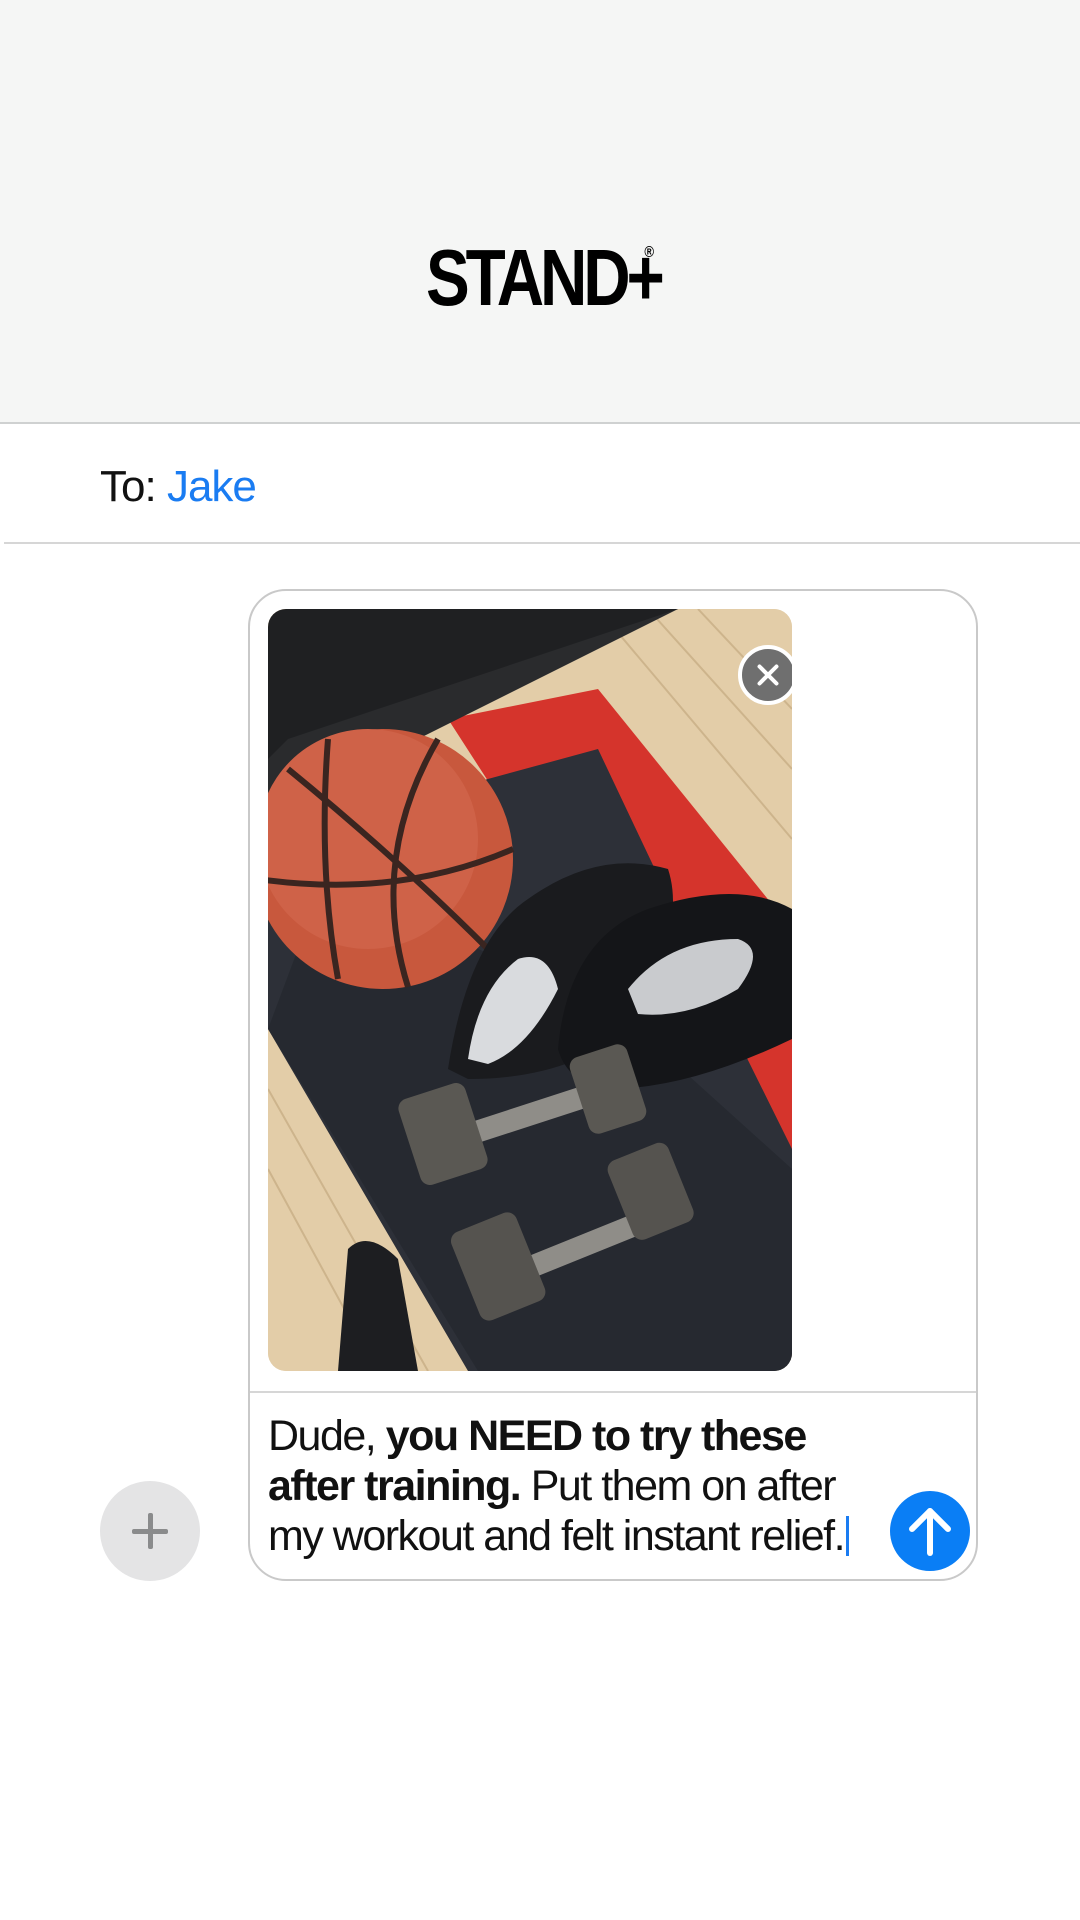  What do you see at coordinates (613, 1392) in the screenshot?
I see `composer-divider` at bounding box center [613, 1392].